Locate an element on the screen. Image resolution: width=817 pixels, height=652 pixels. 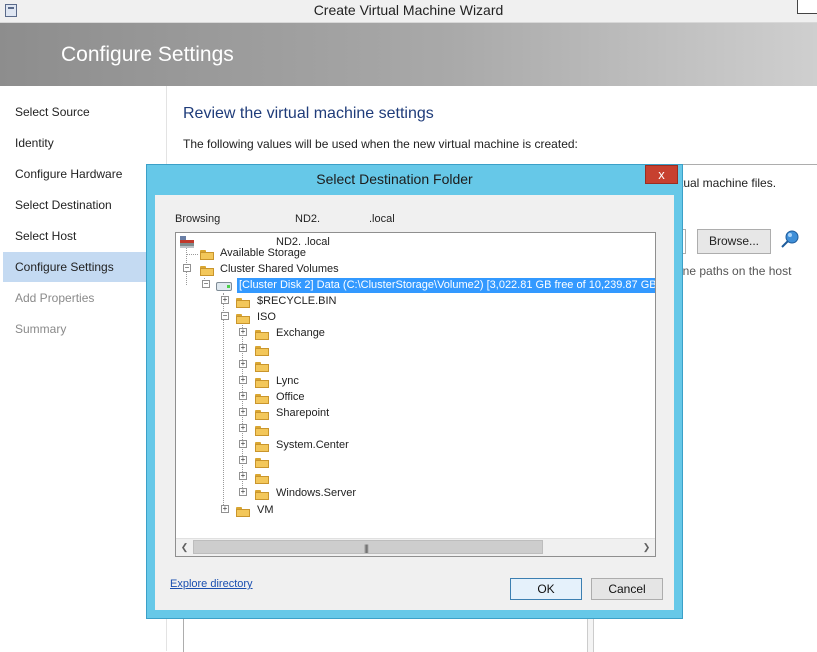
window-title: Create Virtual Machine Wizard is located at coordinates (408, 10).